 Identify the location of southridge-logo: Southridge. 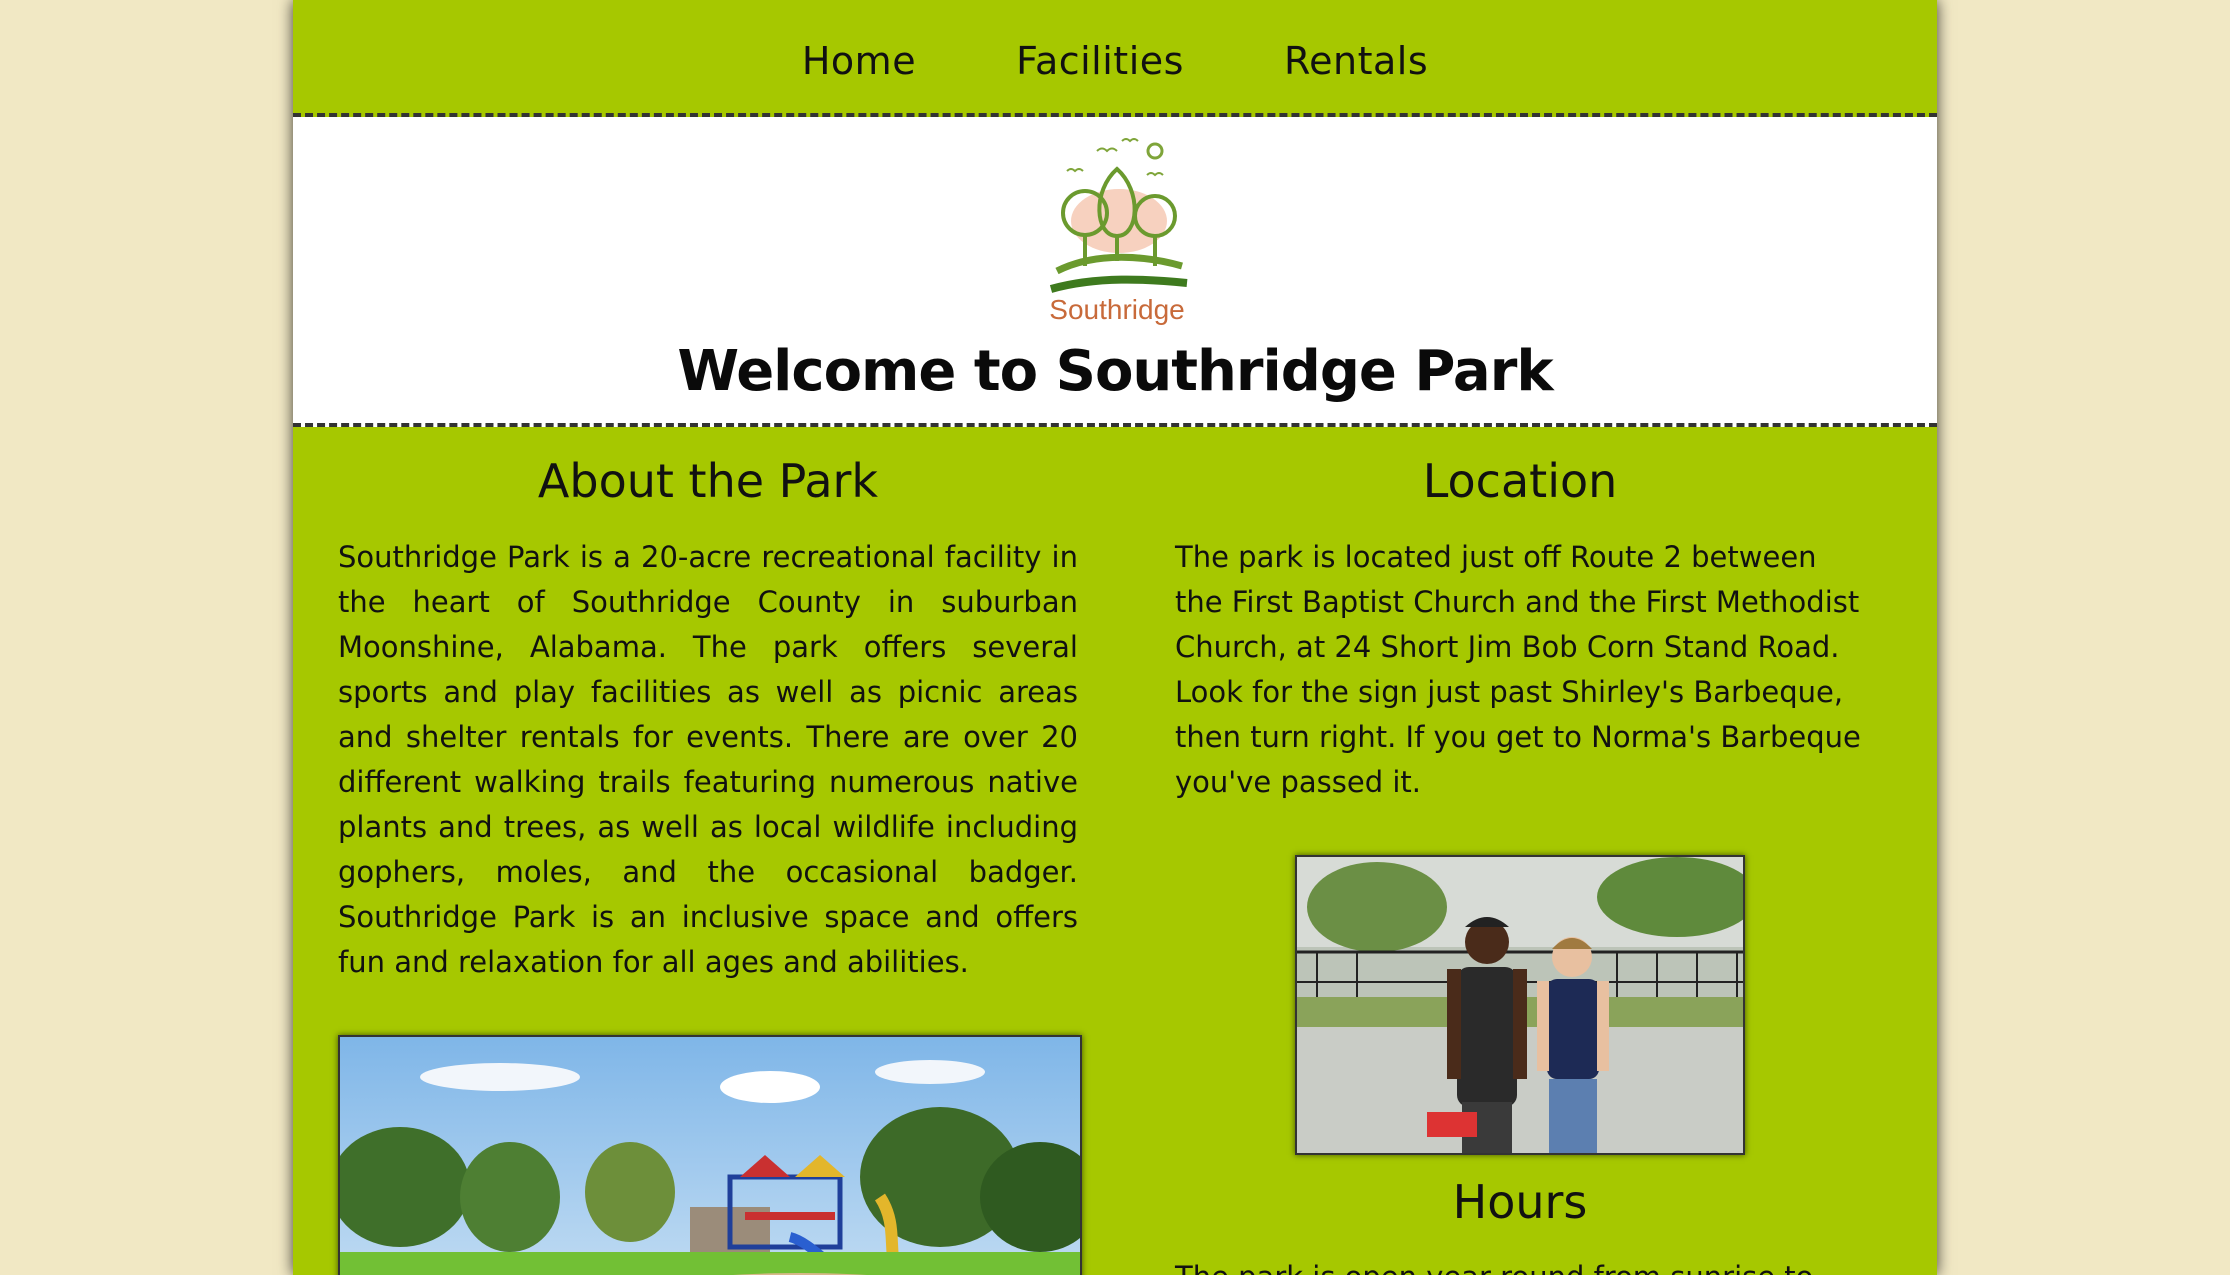
(1117, 229).